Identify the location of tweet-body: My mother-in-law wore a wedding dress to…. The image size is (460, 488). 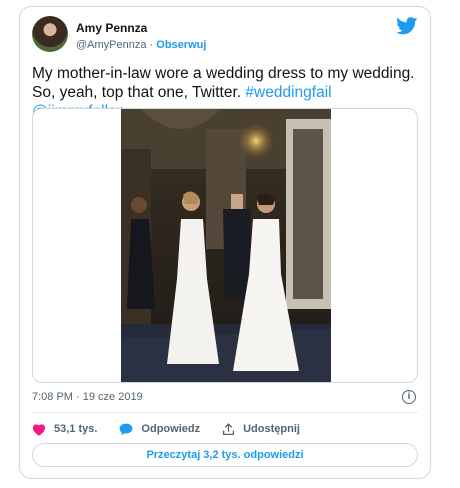
(223, 83).